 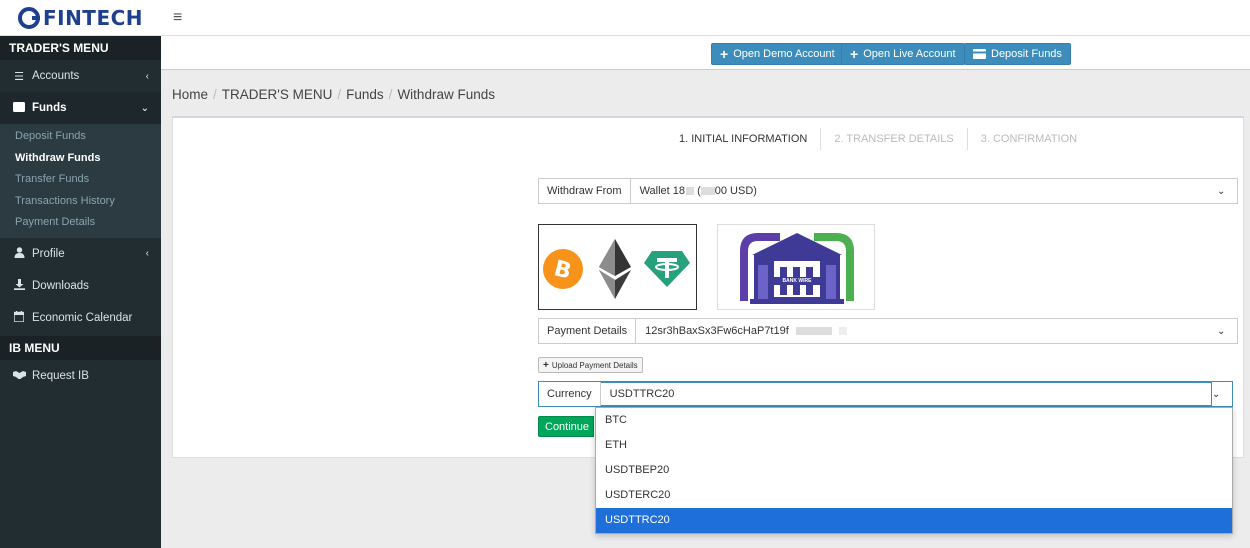 What do you see at coordinates (662, 191) in the screenshot?
I see `wallet-name: Wallet 18` at bounding box center [662, 191].